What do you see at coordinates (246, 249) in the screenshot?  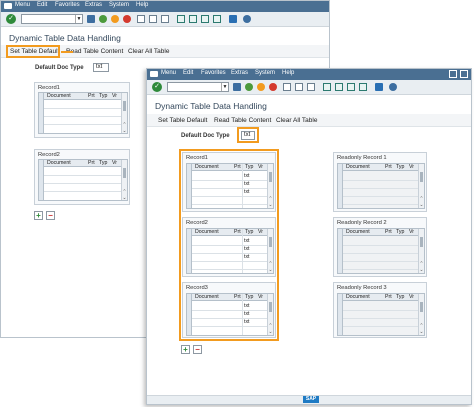 I see `record2-row2-typ: txt` at bounding box center [246, 249].